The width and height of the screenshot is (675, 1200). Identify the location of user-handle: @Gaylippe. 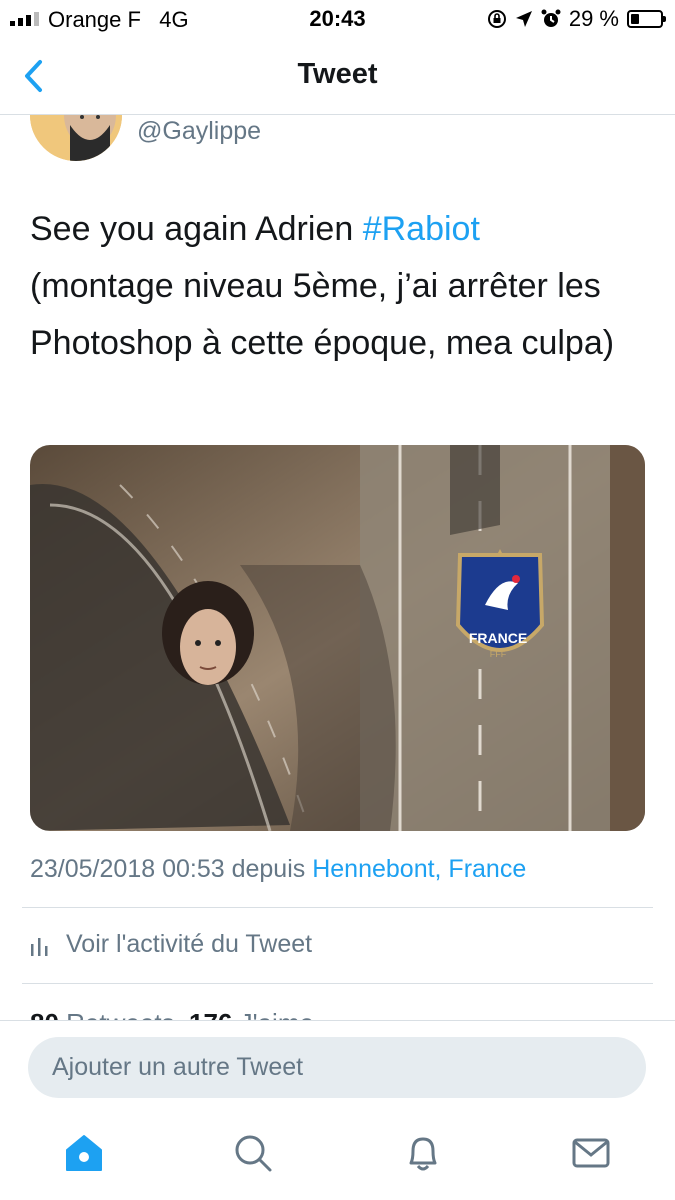
(199, 131).